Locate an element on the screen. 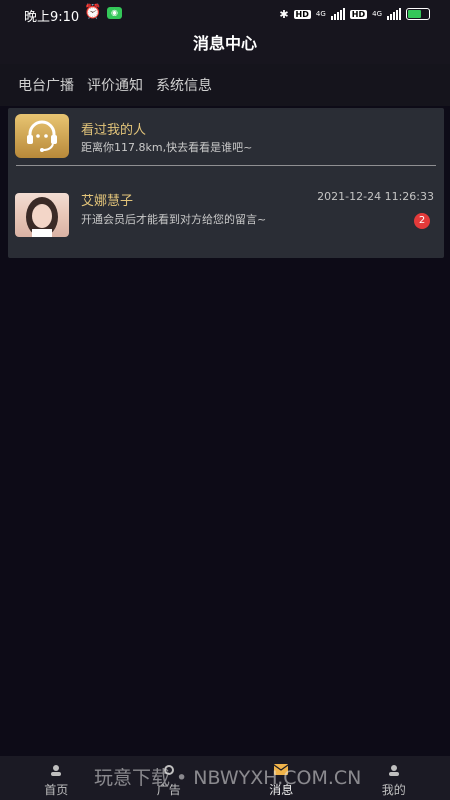  status-icons: ✱ HD 4G HD 4G is located at coordinates (354, 14).